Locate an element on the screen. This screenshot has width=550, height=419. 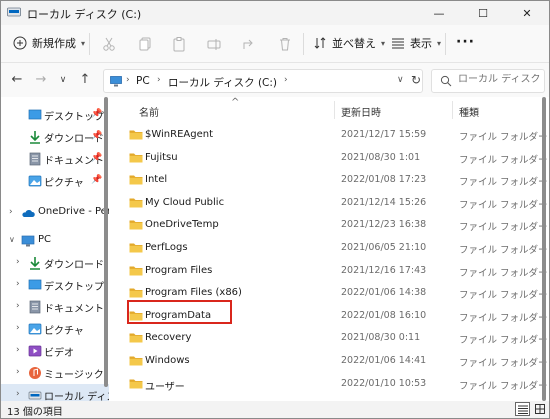
file-date: 2021/06/05 21:10 is located at coordinates (384, 247).